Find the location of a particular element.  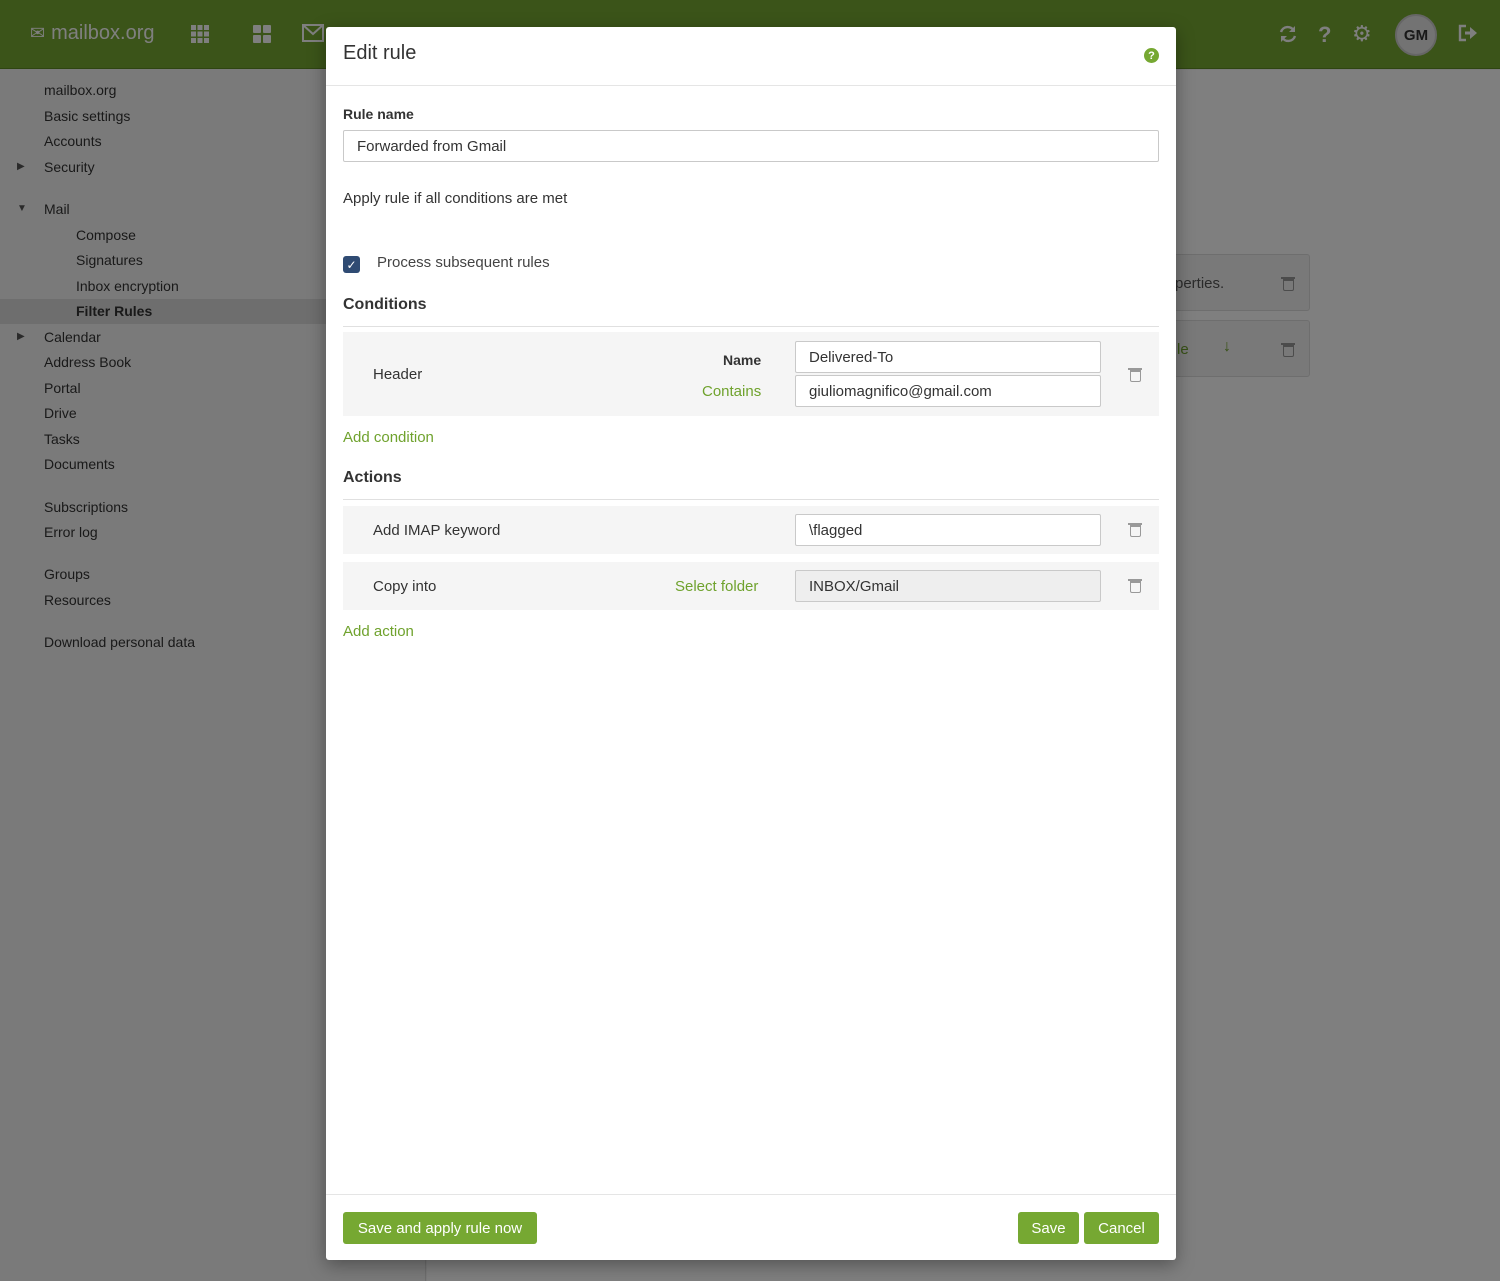

dialog-header: Edit rule ? is located at coordinates (751, 56).